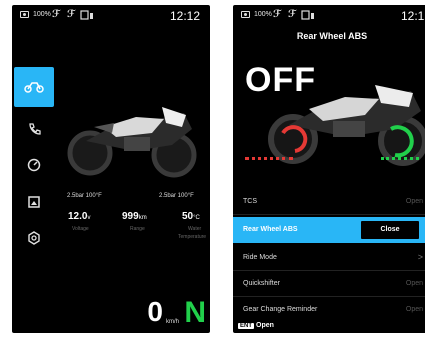  I want to click on chevron-right-icon: >, so click(420, 257).